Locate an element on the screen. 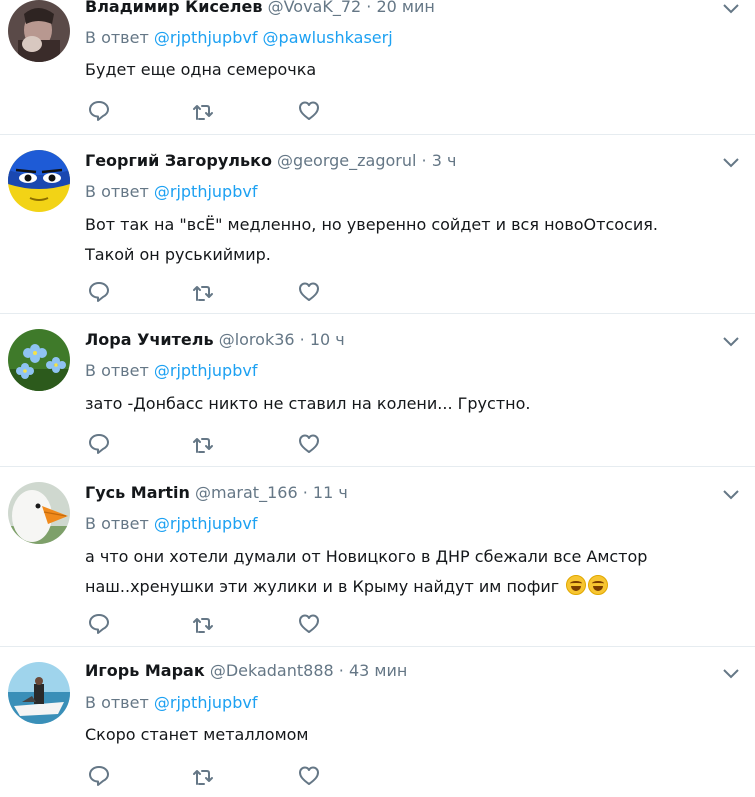 The height and width of the screenshot is (797, 755). mention-link: @pawlushkaserj is located at coordinates (328, 37).